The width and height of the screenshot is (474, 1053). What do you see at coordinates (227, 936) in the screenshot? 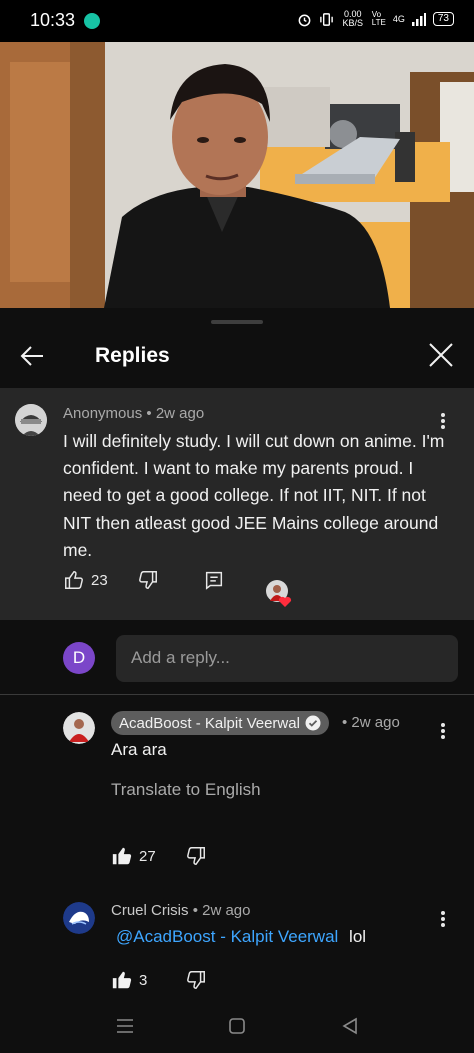
I see `mention-link: @AcadBoost - Kalpit Veerwal` at bounding box center [227, 936].